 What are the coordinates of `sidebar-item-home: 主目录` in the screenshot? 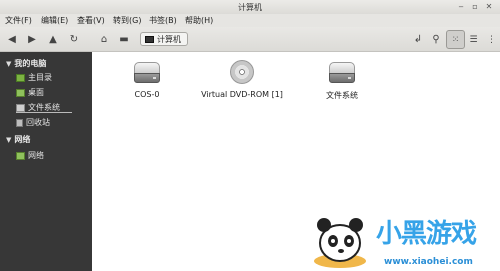 It's located at (34, 77).